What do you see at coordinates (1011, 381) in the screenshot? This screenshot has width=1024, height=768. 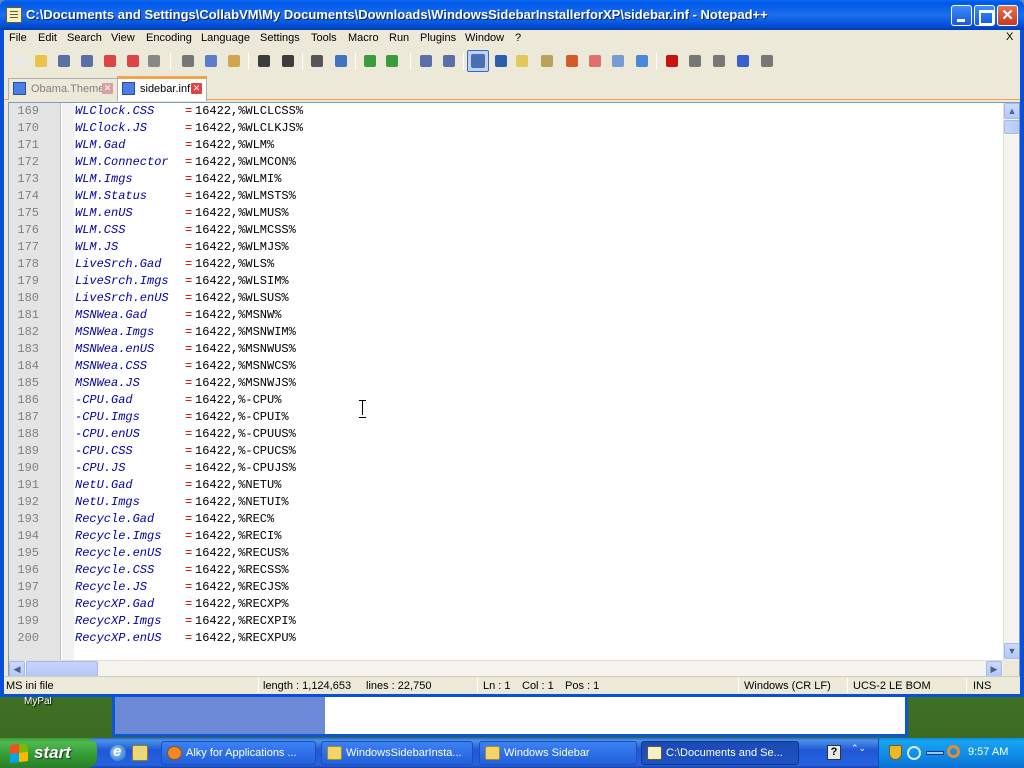 I see `vertical-scrollbar: ▲ ▼` at bounding box center [1011, 381].